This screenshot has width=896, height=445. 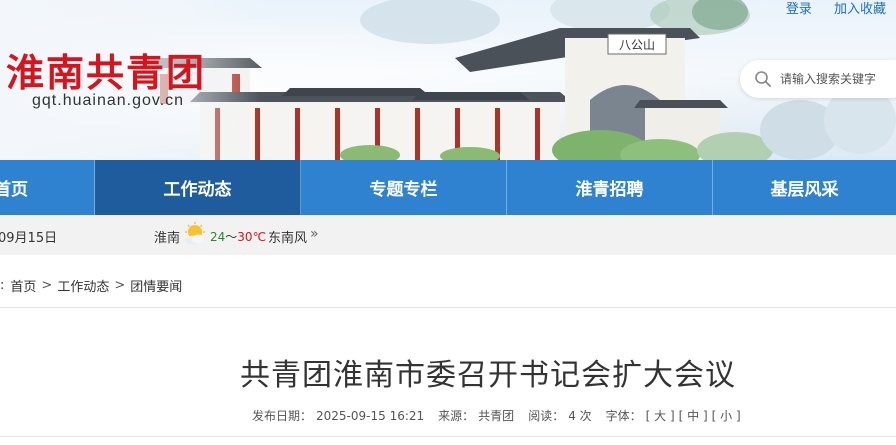 I want to click on nav-item-label: 工作动态, so click(x=197, y=190).